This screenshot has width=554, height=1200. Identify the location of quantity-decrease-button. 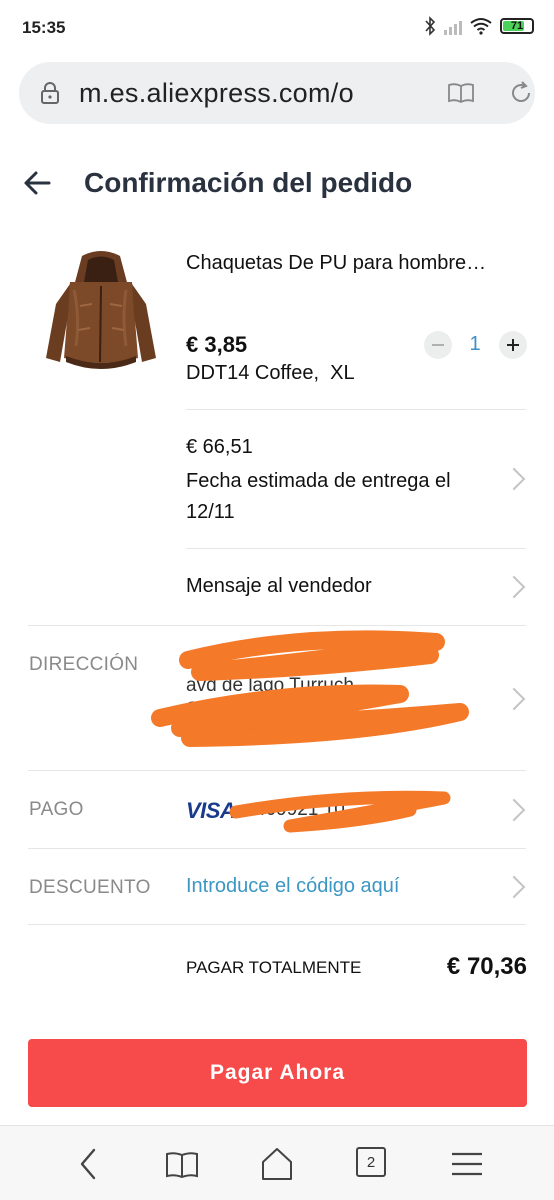
(438, 345).